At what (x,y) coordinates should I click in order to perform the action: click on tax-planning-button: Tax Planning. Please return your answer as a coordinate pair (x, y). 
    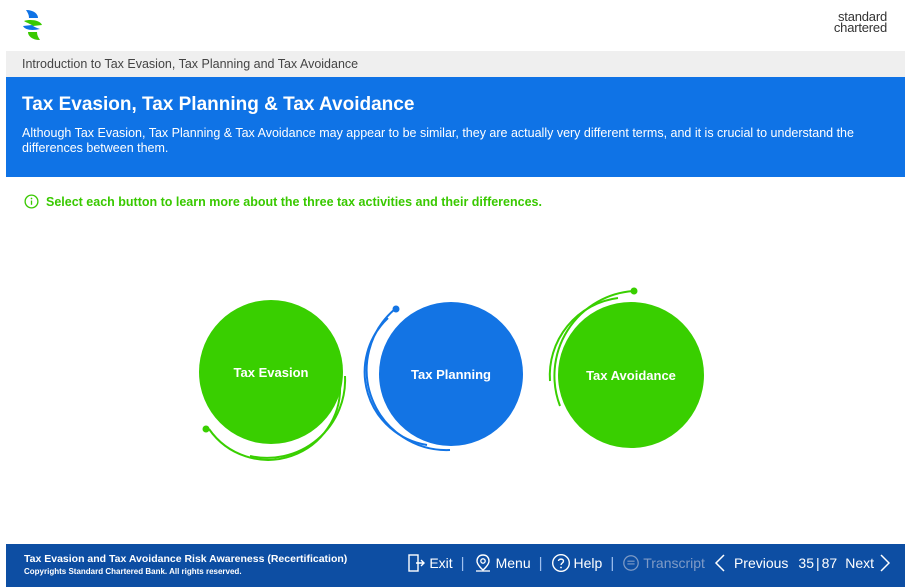
    Looking at the image, I should click on (451, 374).